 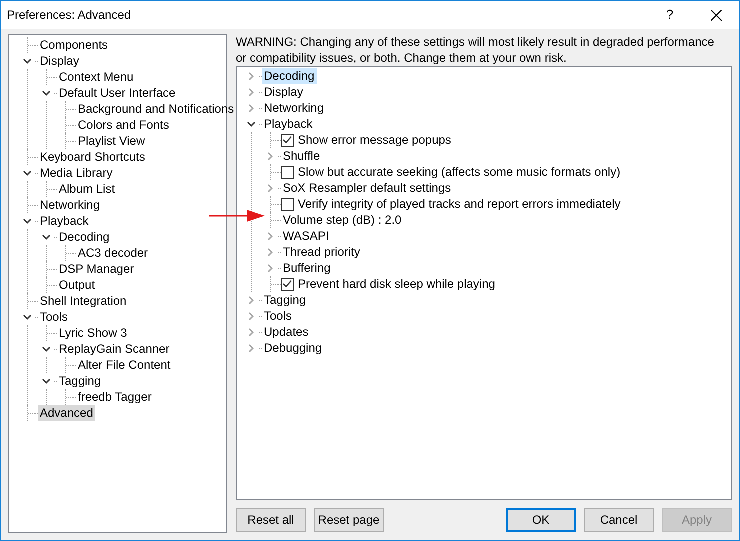 I want to click on tree-item: Components, so click(x=74, y=45).